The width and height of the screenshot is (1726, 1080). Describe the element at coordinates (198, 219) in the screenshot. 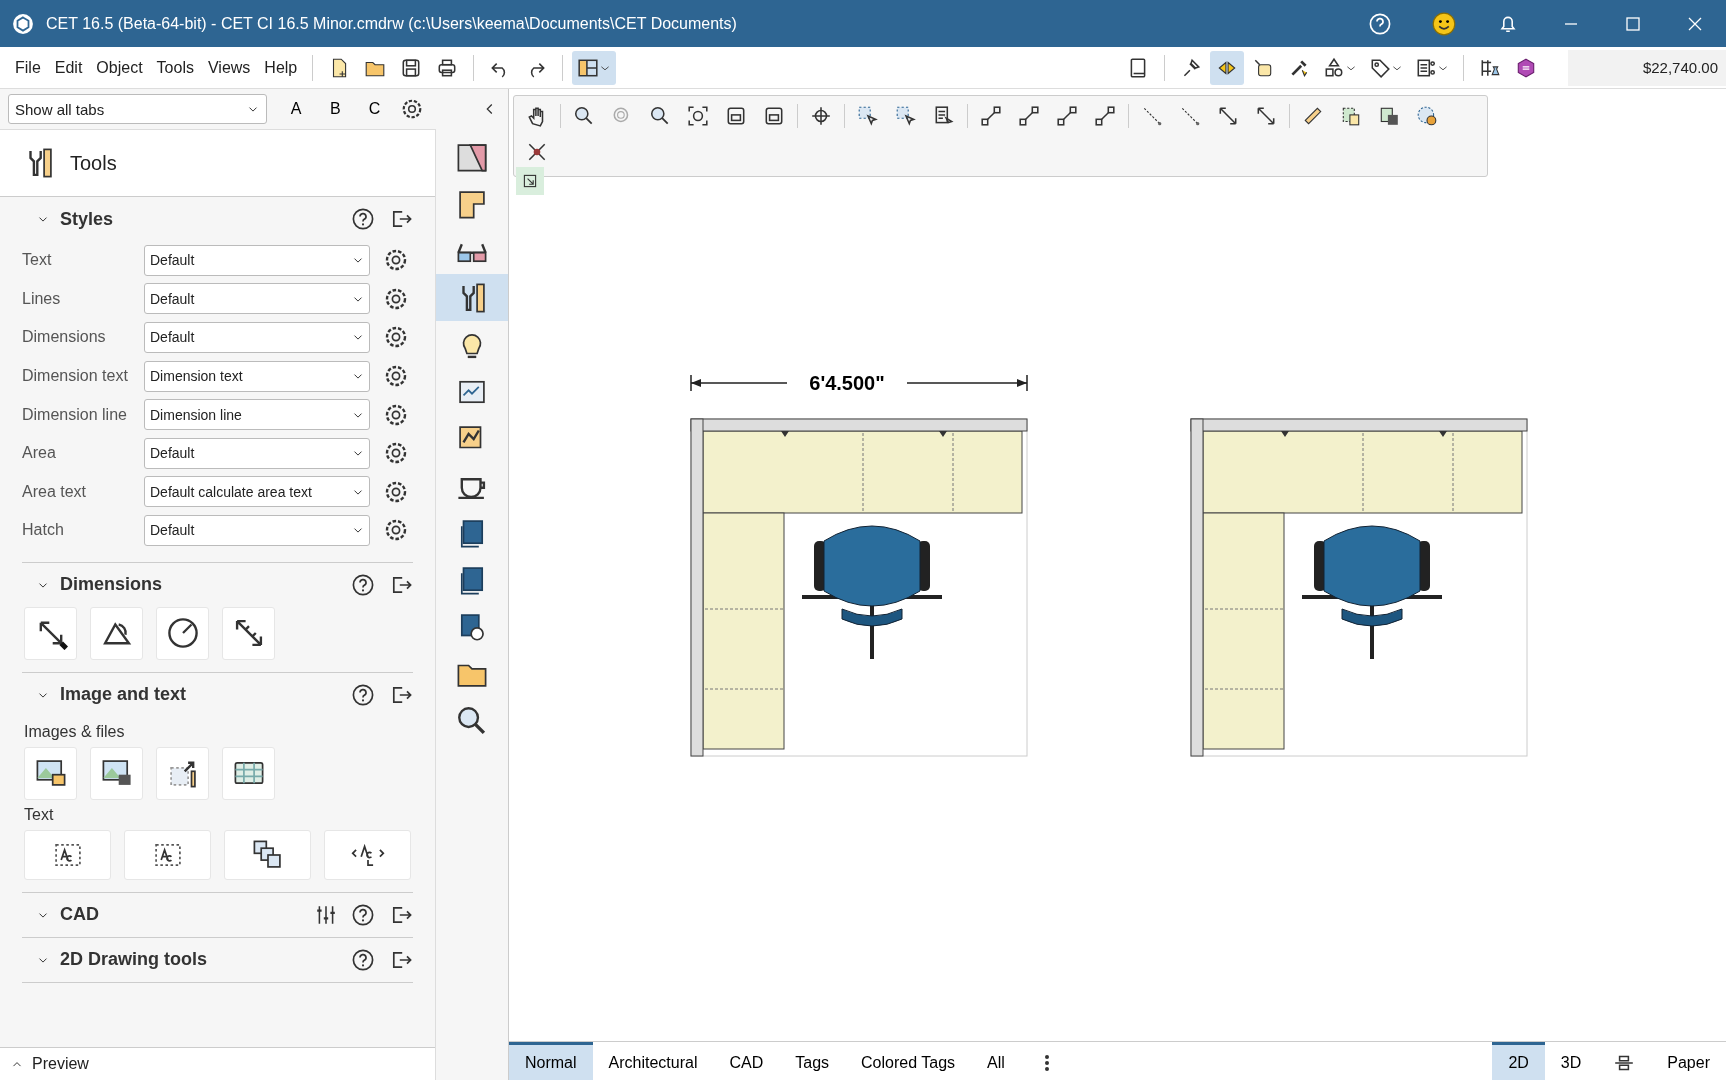

I see `section-title: Styles` at that location.